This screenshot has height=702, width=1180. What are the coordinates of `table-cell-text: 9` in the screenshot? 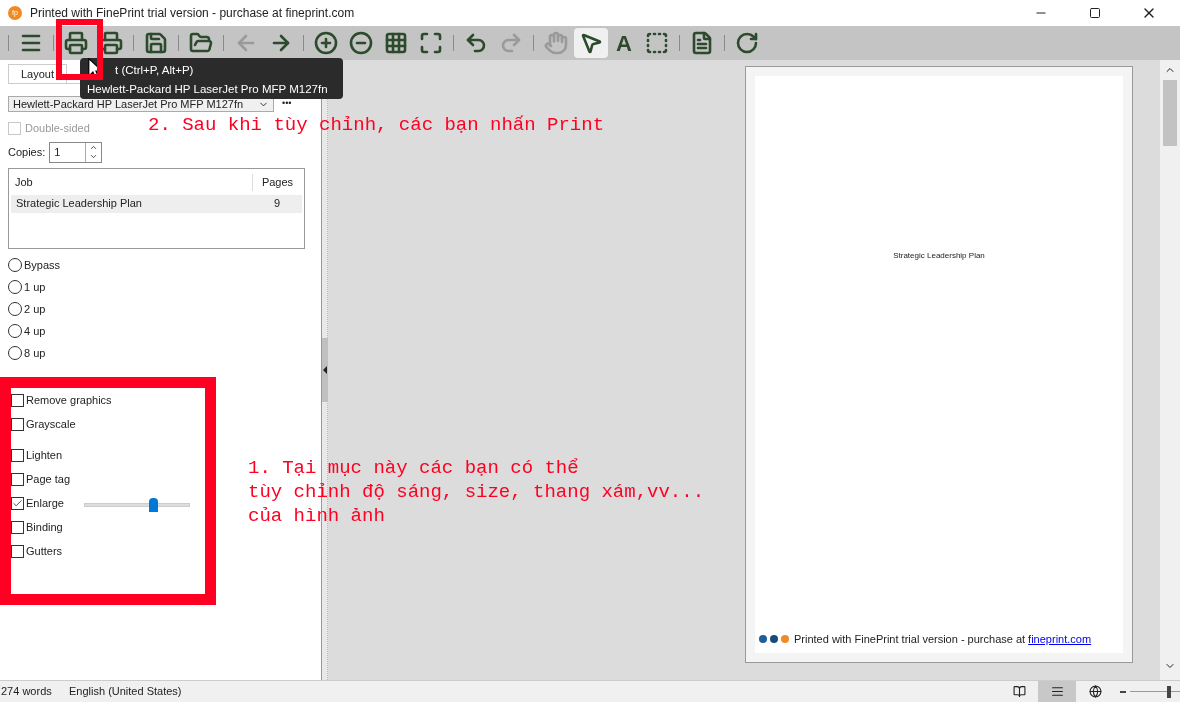 It's located at (277, 204).